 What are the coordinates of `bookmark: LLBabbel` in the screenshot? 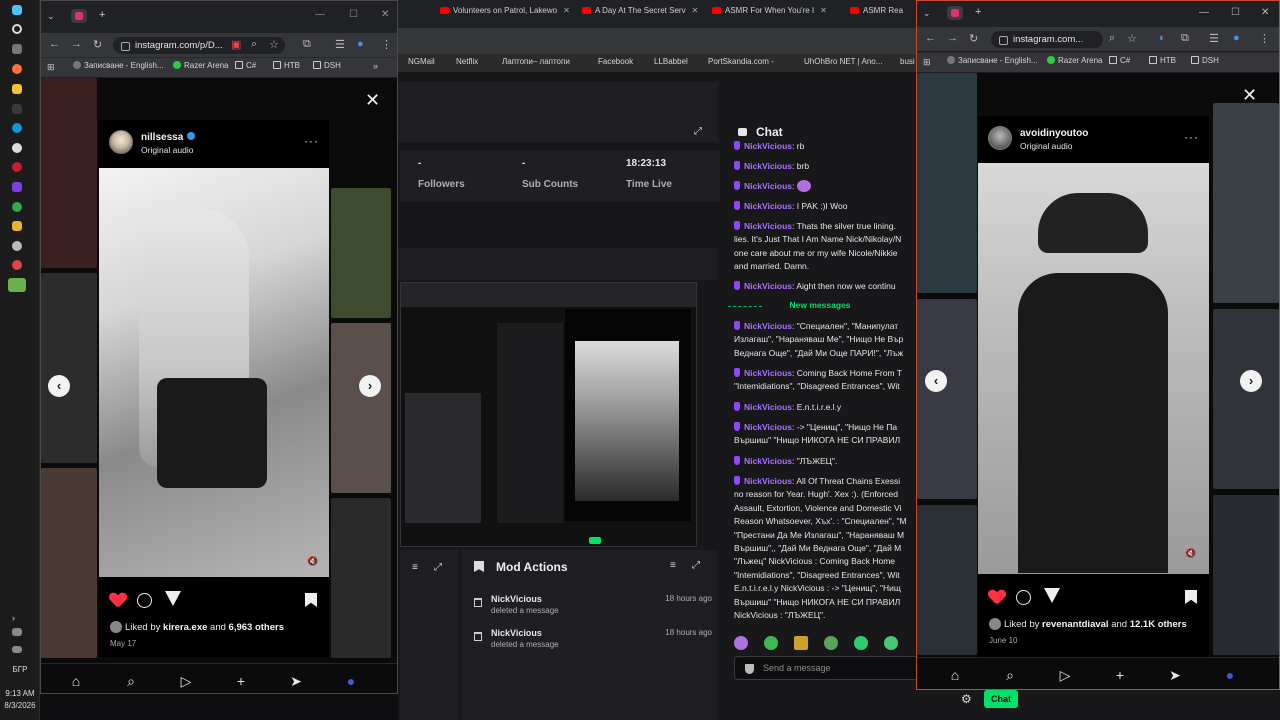 It's located at (671, 61).